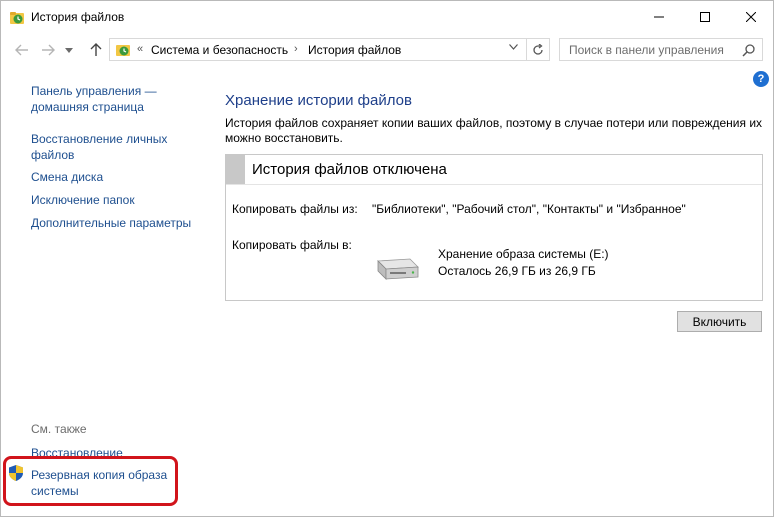 This screenshot has width=774, height=517. I want to click on page-title: Хранение истории файлов, so click(318, 100).